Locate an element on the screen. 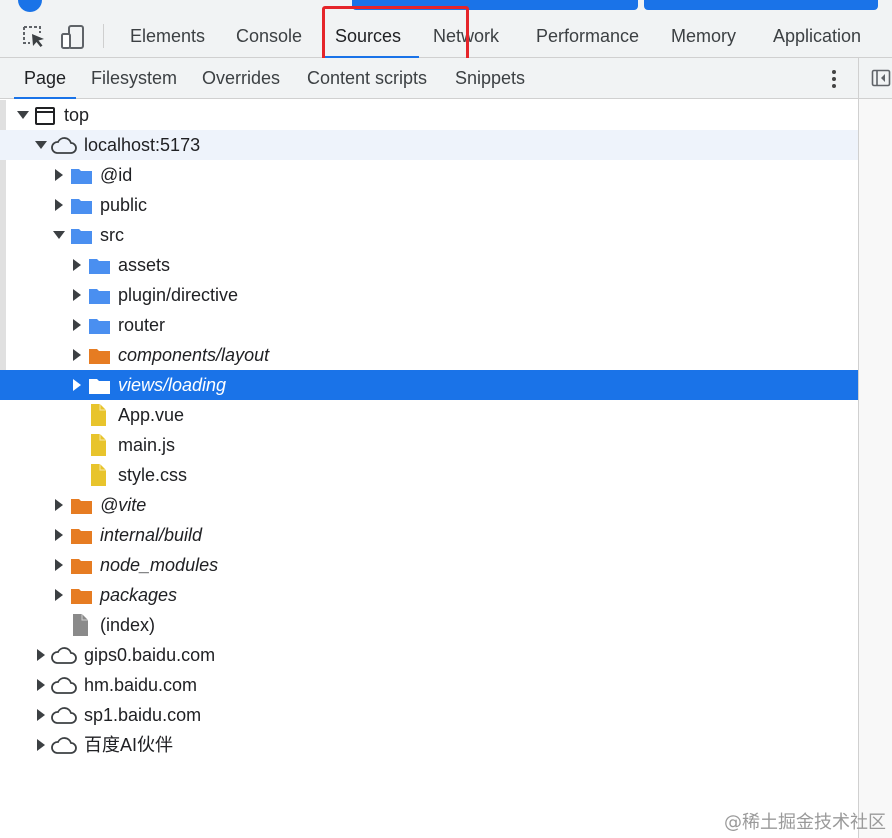 The image size is (892, 838). tab-memory: Memory is located at coordinates (703, 36).